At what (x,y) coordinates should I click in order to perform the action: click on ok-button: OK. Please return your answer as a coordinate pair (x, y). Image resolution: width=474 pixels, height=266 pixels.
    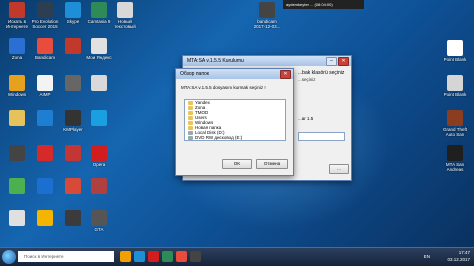
    Looking at the image, I should click on (237, 164).